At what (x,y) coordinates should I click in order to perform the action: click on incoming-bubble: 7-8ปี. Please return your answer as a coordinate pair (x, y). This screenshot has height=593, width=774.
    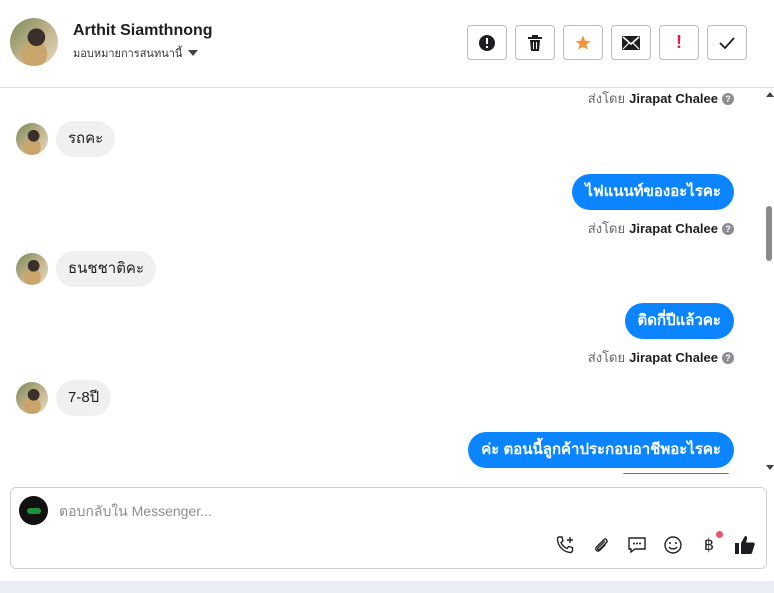
    Looking at the image, I should click on (84, 398).